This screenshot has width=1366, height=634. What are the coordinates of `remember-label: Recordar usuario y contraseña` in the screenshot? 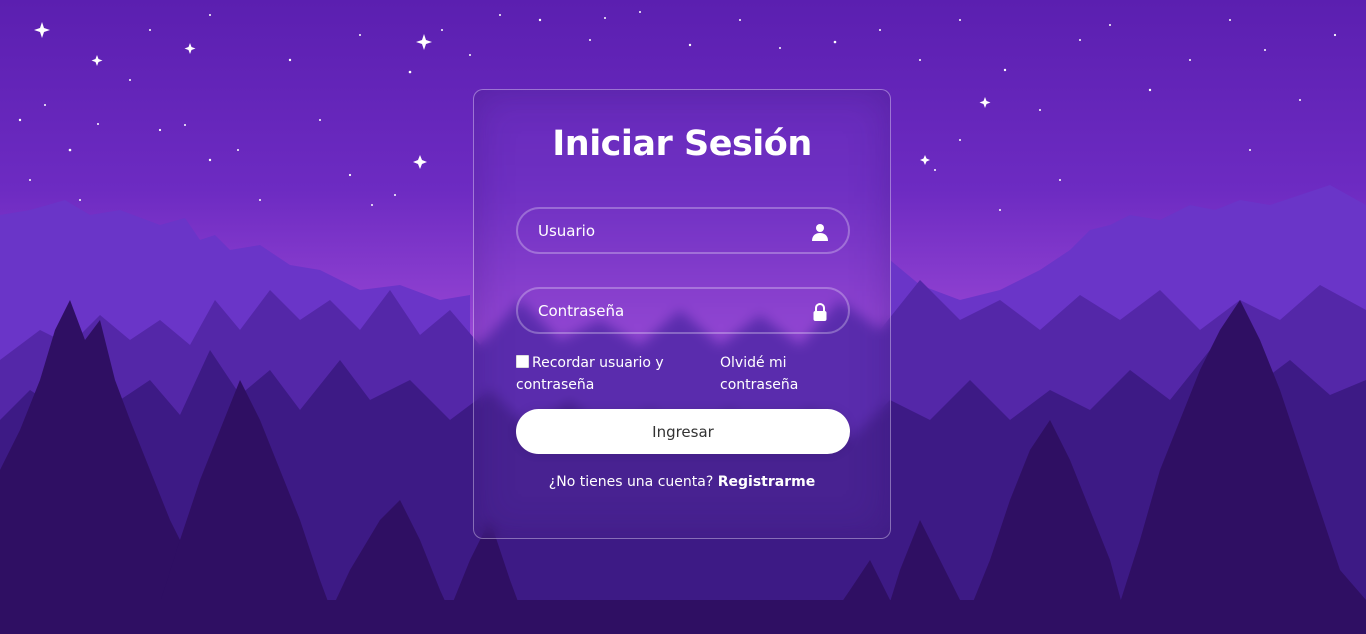 It's located at (590, 374).